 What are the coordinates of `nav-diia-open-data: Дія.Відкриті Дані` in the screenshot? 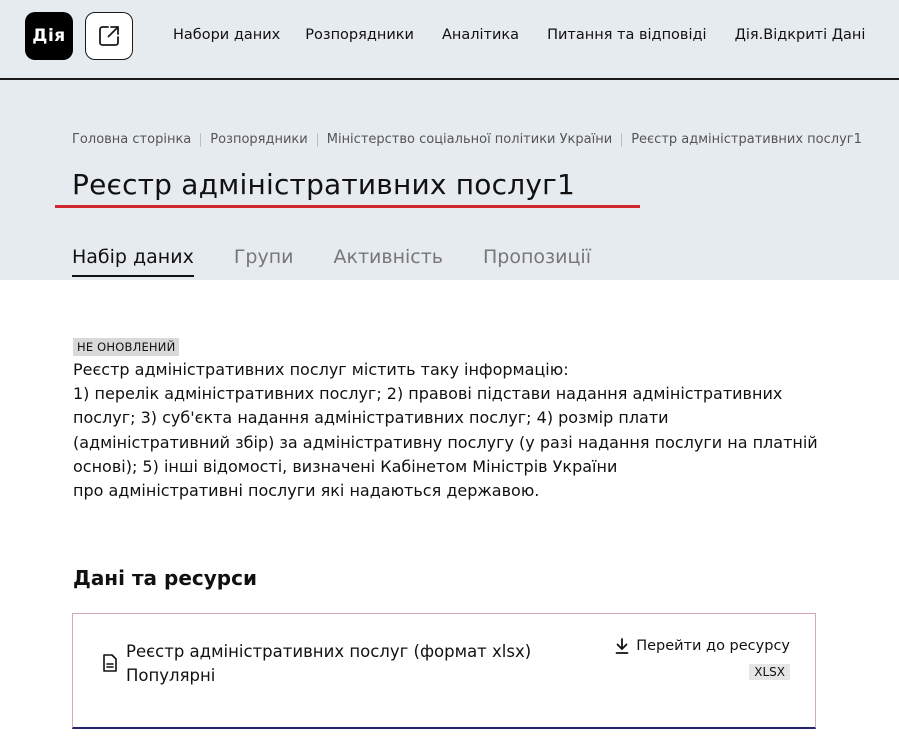 It's located at (800, 35).